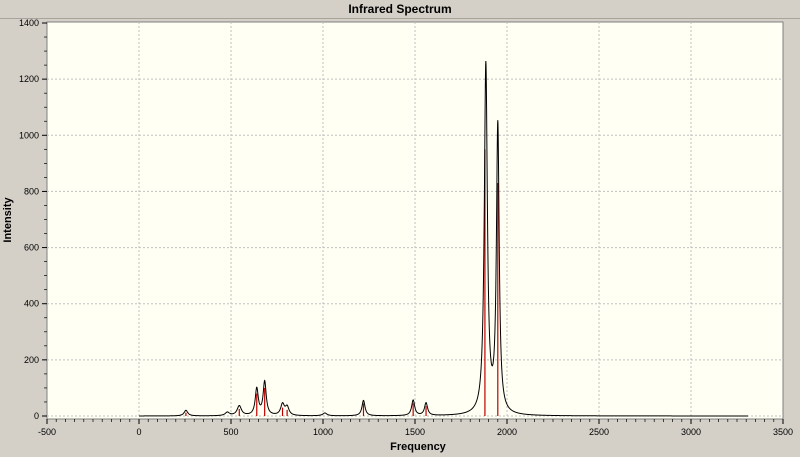 This screenshot has height=457, width=800. I want to click on y-tick-label: 1400, so click(29, 23).